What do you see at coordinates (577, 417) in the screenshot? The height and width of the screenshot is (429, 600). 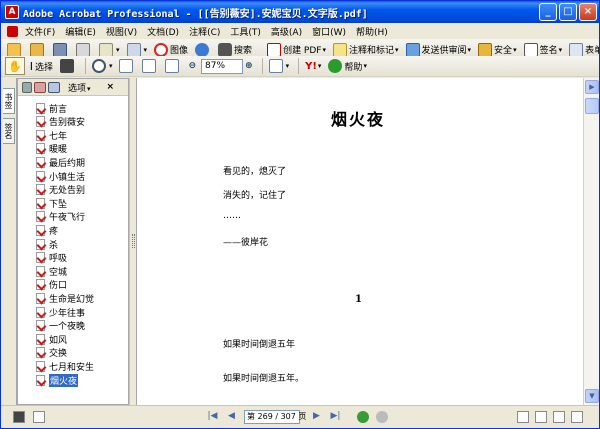 I see `continuous-facing-icon` at bounding box center [577, 417].